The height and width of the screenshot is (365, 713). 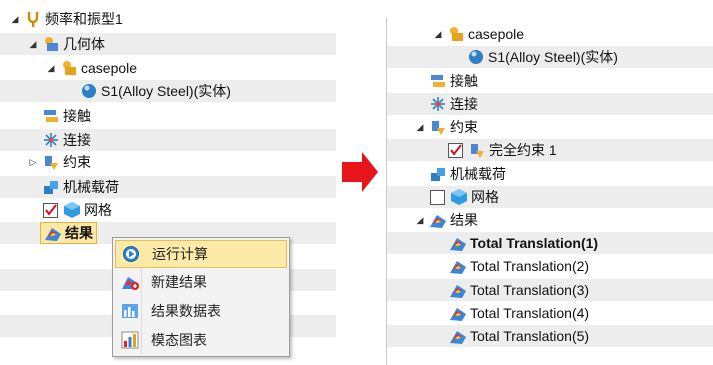 I want to click on new-result-icon, so click(x=130, y=283).